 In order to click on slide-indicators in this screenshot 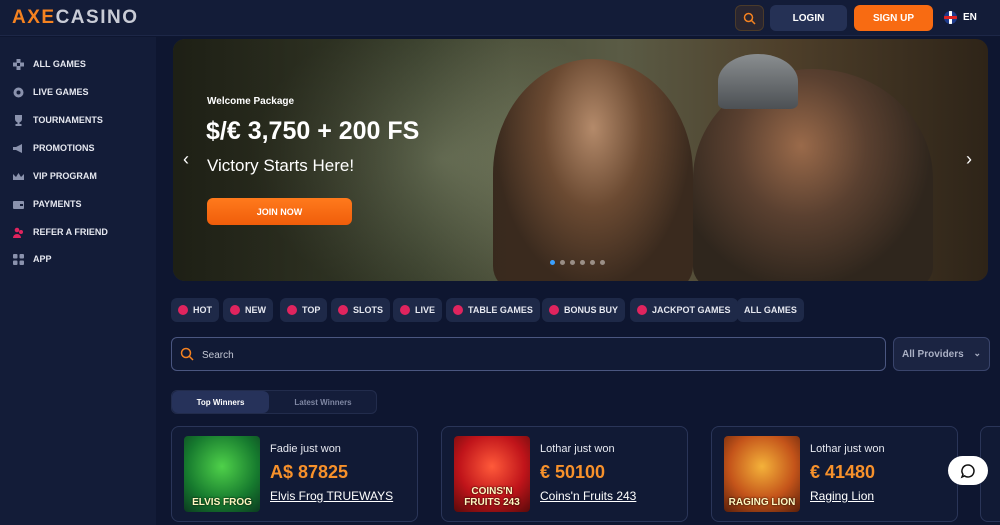, I will do `click(577, 262)`.